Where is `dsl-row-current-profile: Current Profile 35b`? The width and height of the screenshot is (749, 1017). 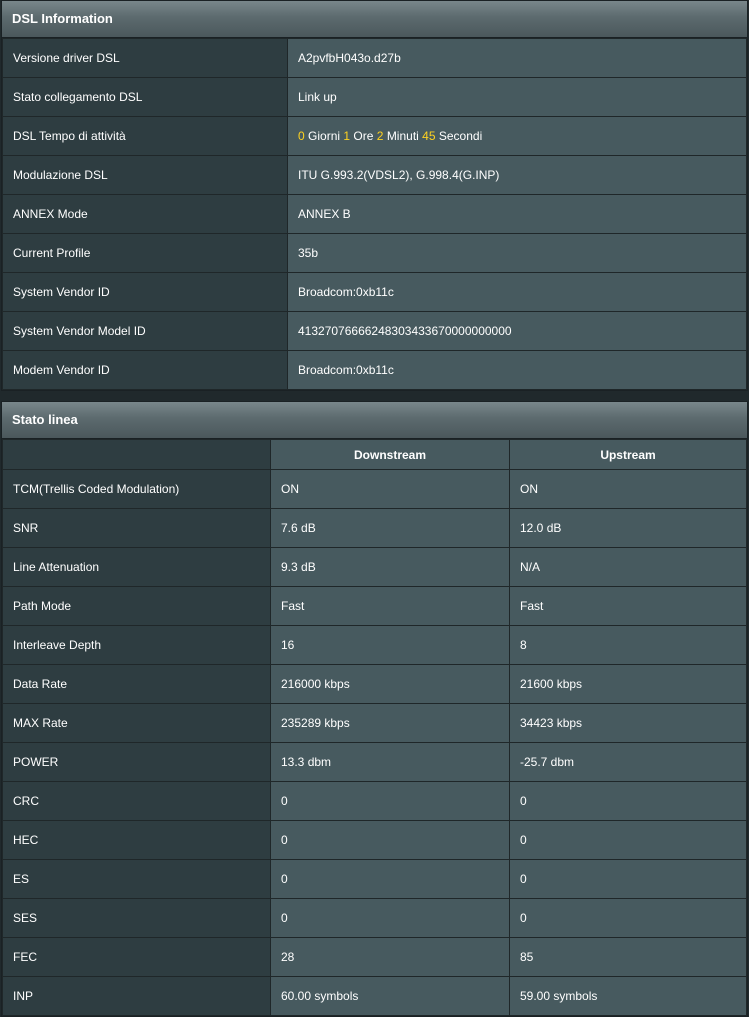
dsl-row-current-profile: Current Profile 35b is located at coordinates (374, 253).